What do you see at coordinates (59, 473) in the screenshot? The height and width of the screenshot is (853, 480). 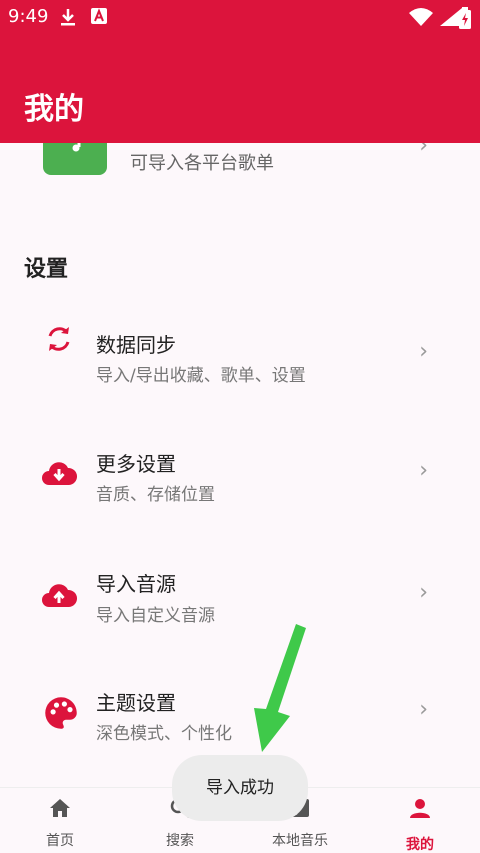 I see `cloud-download-icon` at bounding box center [59, 473].